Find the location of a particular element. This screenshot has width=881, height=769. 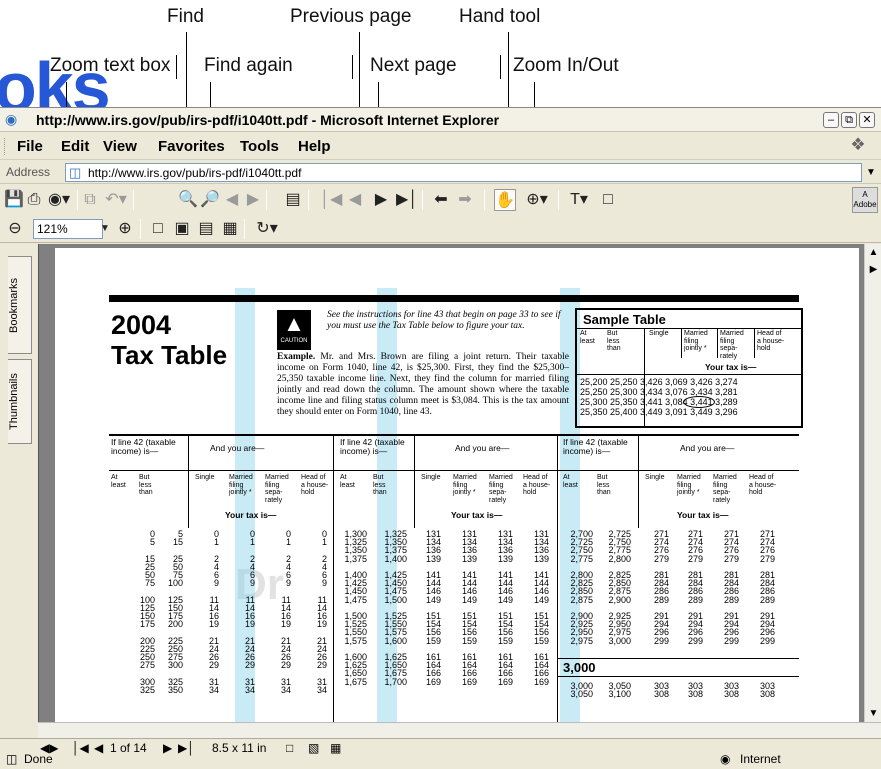

callout-find-again: Find again is located at coordinates (248, 65).